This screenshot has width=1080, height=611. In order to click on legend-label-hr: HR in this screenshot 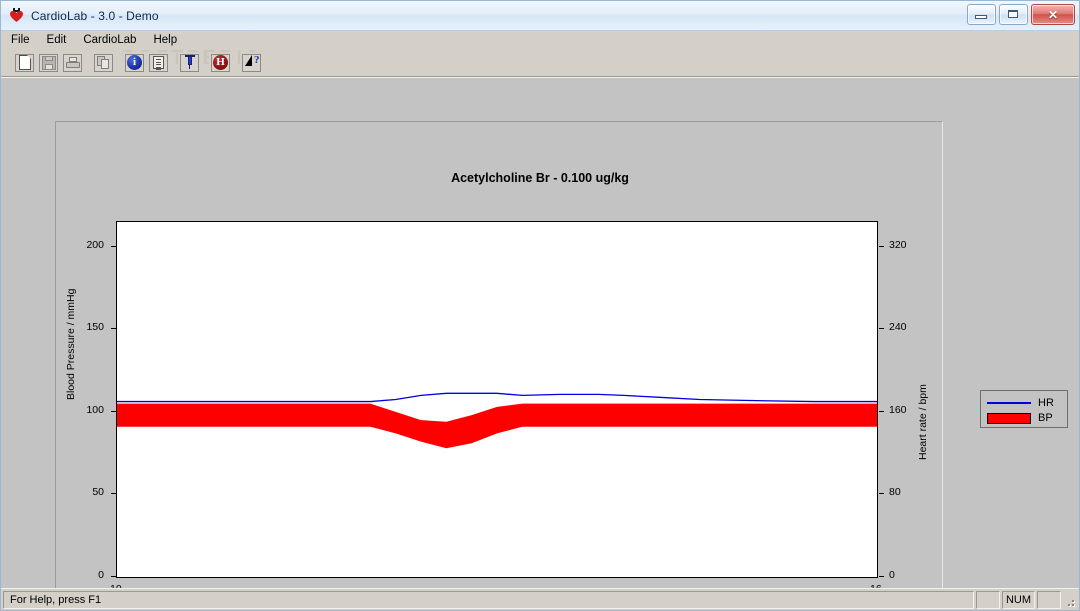, I will do `click(1046, 402)`.